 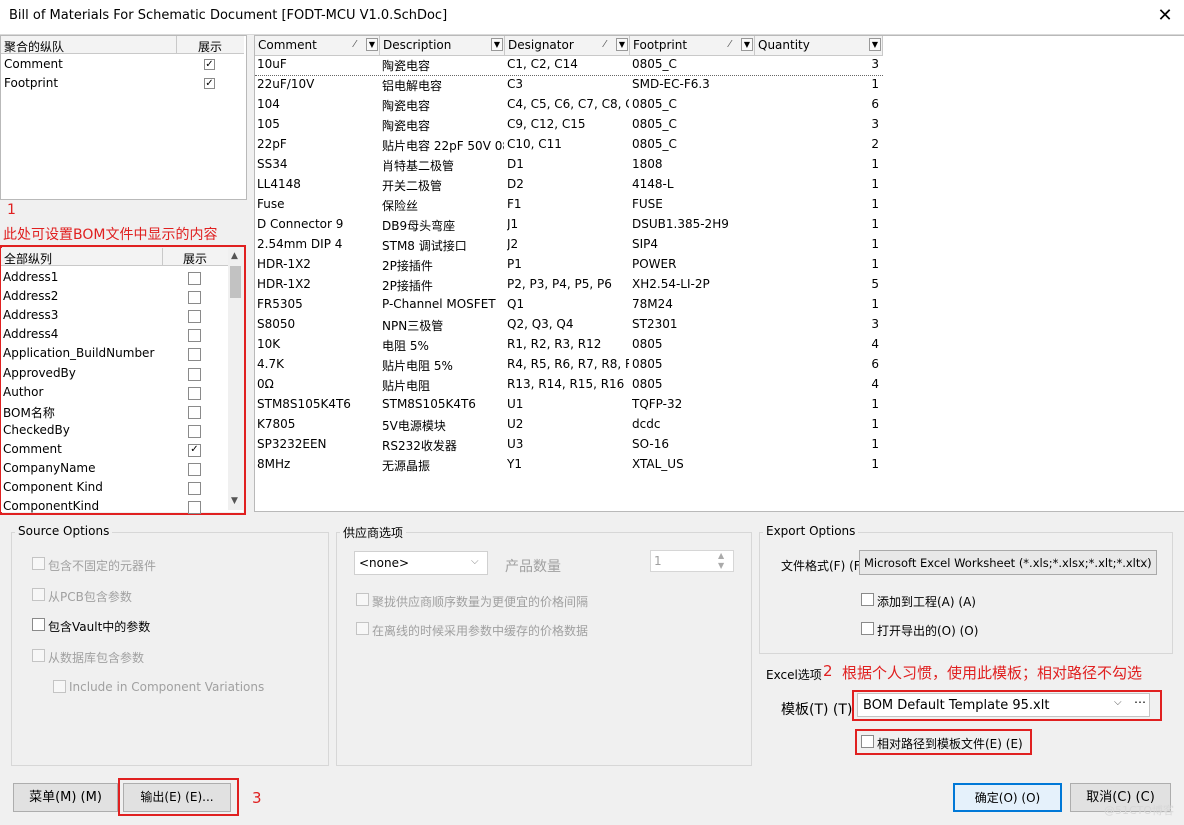 What do you see at coordinates (407, 266) in the screenshot?
I see `bom-cell-description: 2P接插件` at bounding box center [407, 266].